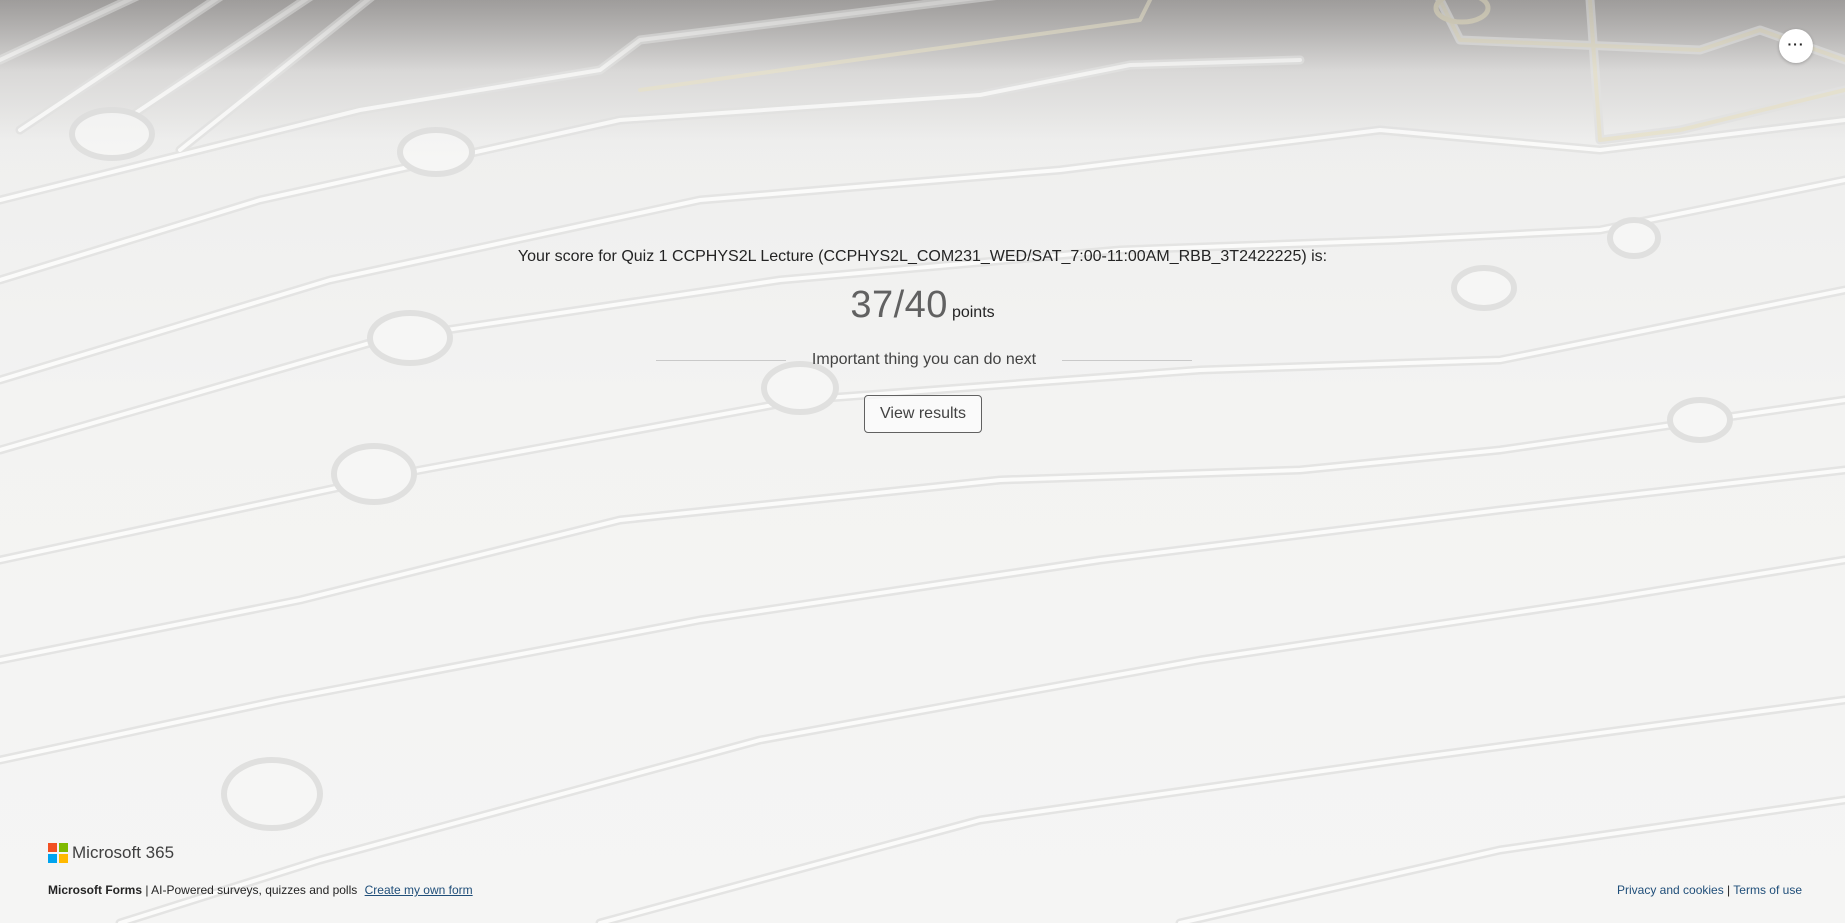  What do you see at coordinates (721, 360) in the screenshot?
I see `divider-line-left` at bounding box center [721, 360].